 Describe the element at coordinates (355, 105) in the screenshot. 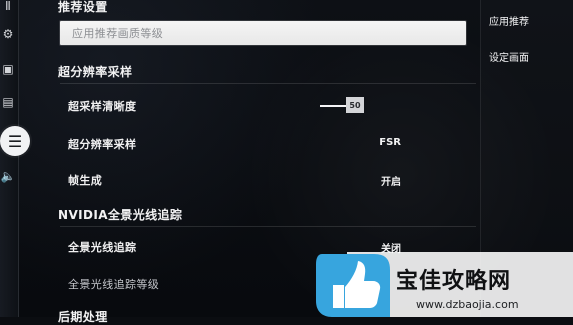

I see `sharpness-value: 50` at that location.